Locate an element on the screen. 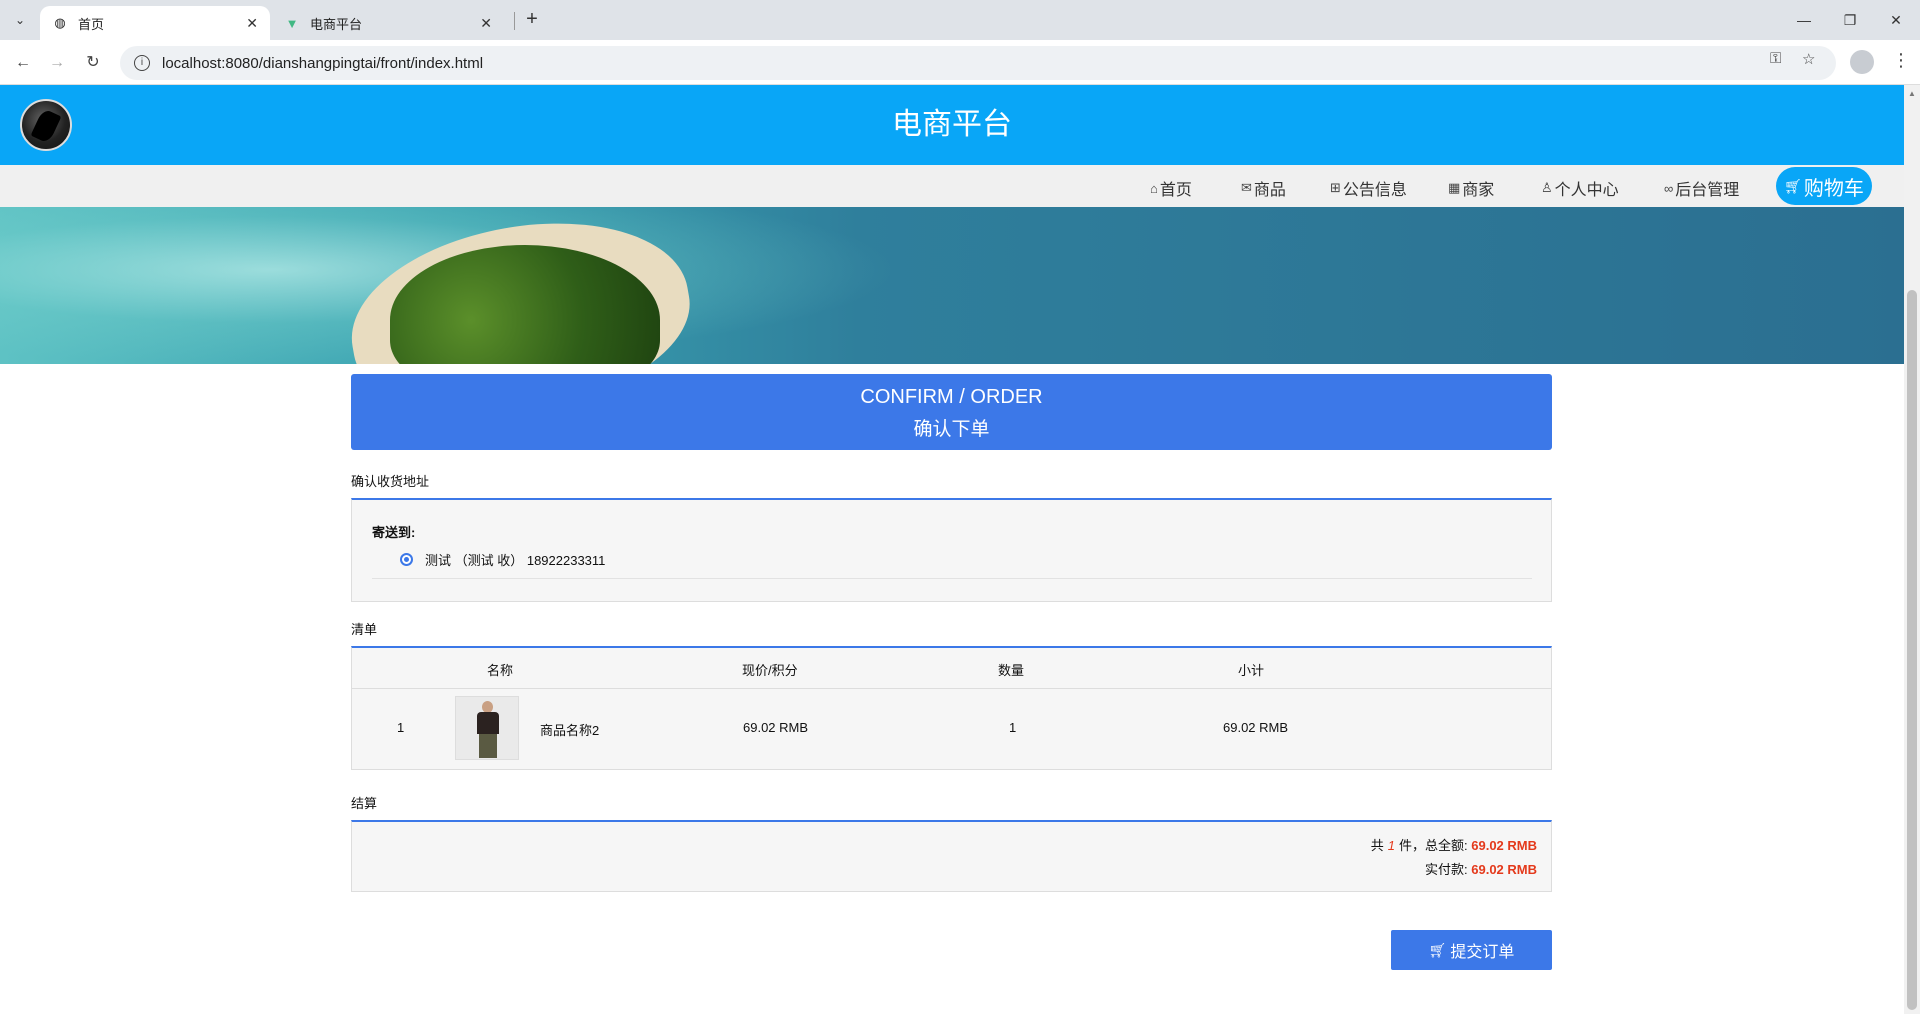 Image resolution: width=1920 pixels, height=1014 pixels. nav-item-merchants: ▦ 商家 is located at coordinates (1471, 188).